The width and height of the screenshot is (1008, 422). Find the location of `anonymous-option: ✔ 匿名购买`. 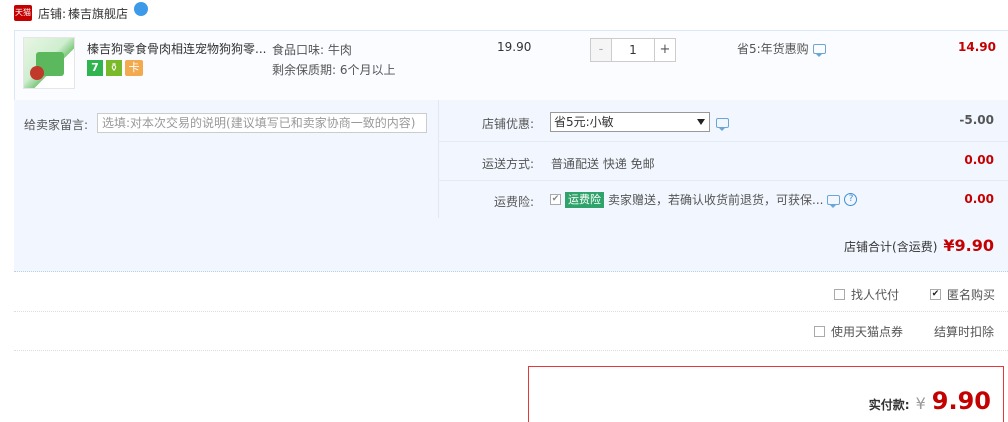

anonymous-option: ✔ 匿名购买 is located at coordinates (962, 294).